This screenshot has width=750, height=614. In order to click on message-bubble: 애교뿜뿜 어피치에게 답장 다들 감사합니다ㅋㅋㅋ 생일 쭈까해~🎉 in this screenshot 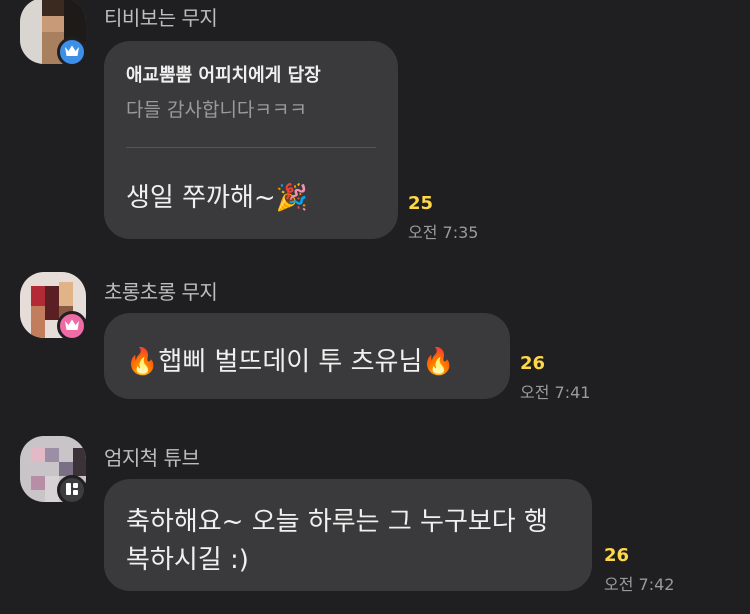, I will do `click(251, 140)`.